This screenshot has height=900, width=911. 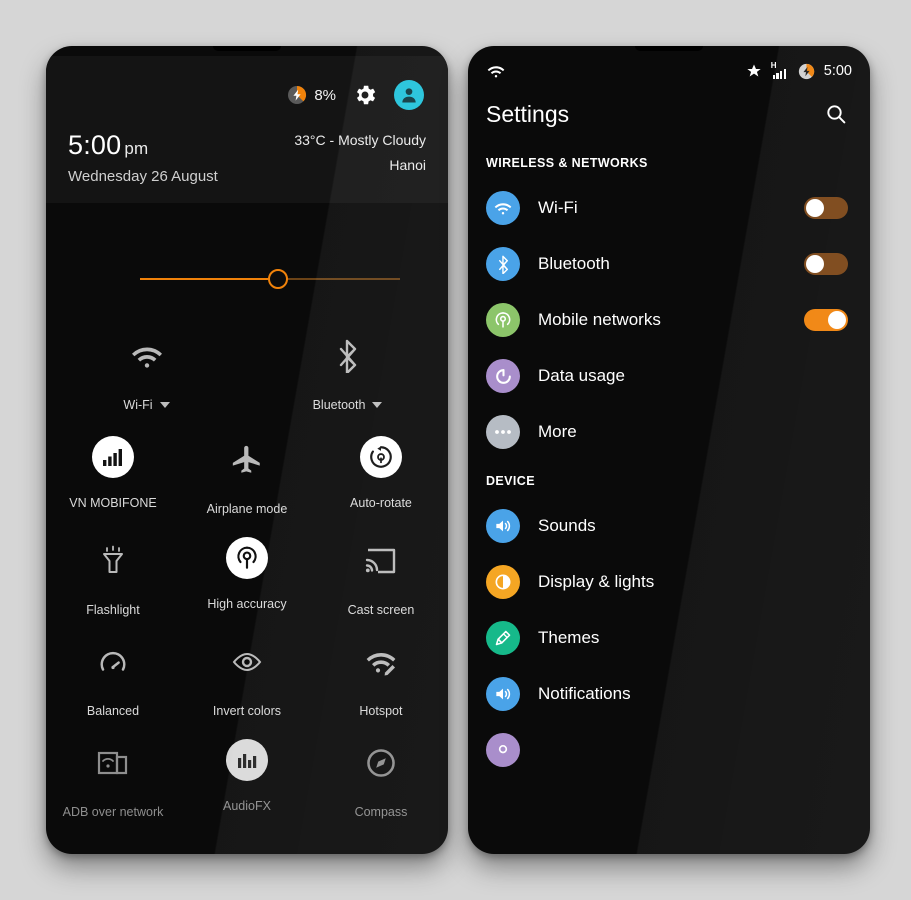 What do you see at coordinates (669, 264) in the screenshot?
I see `settings-row-bluetooth: Bluetooth` at bounding box center [669, 264].